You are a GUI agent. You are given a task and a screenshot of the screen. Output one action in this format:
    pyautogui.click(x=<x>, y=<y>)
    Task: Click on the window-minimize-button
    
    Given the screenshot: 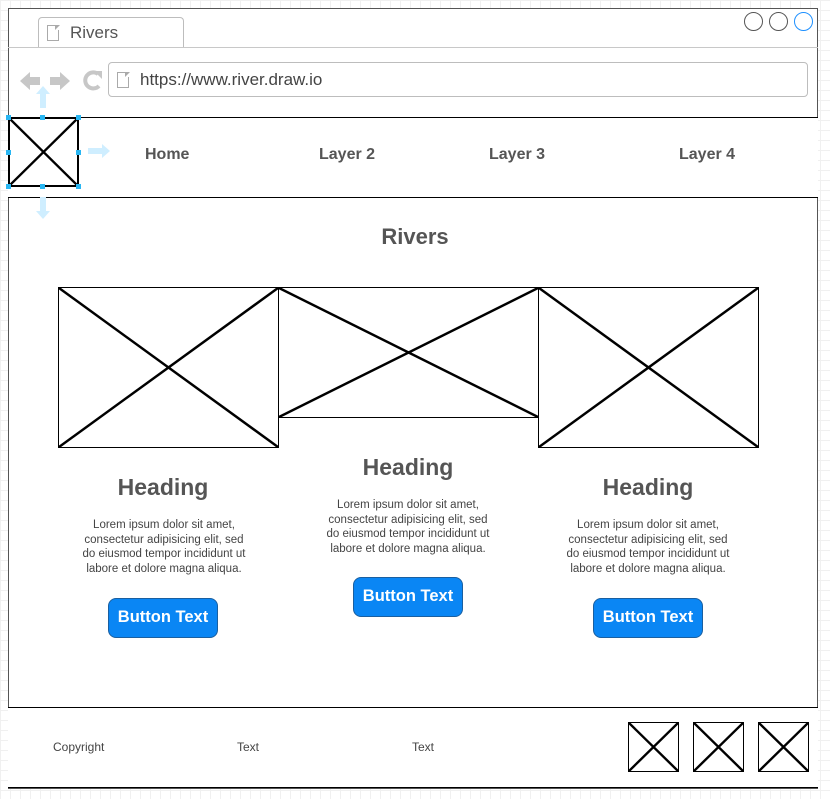 What is the action you would take?
    pyautogui.click(x=753, y=21)
    